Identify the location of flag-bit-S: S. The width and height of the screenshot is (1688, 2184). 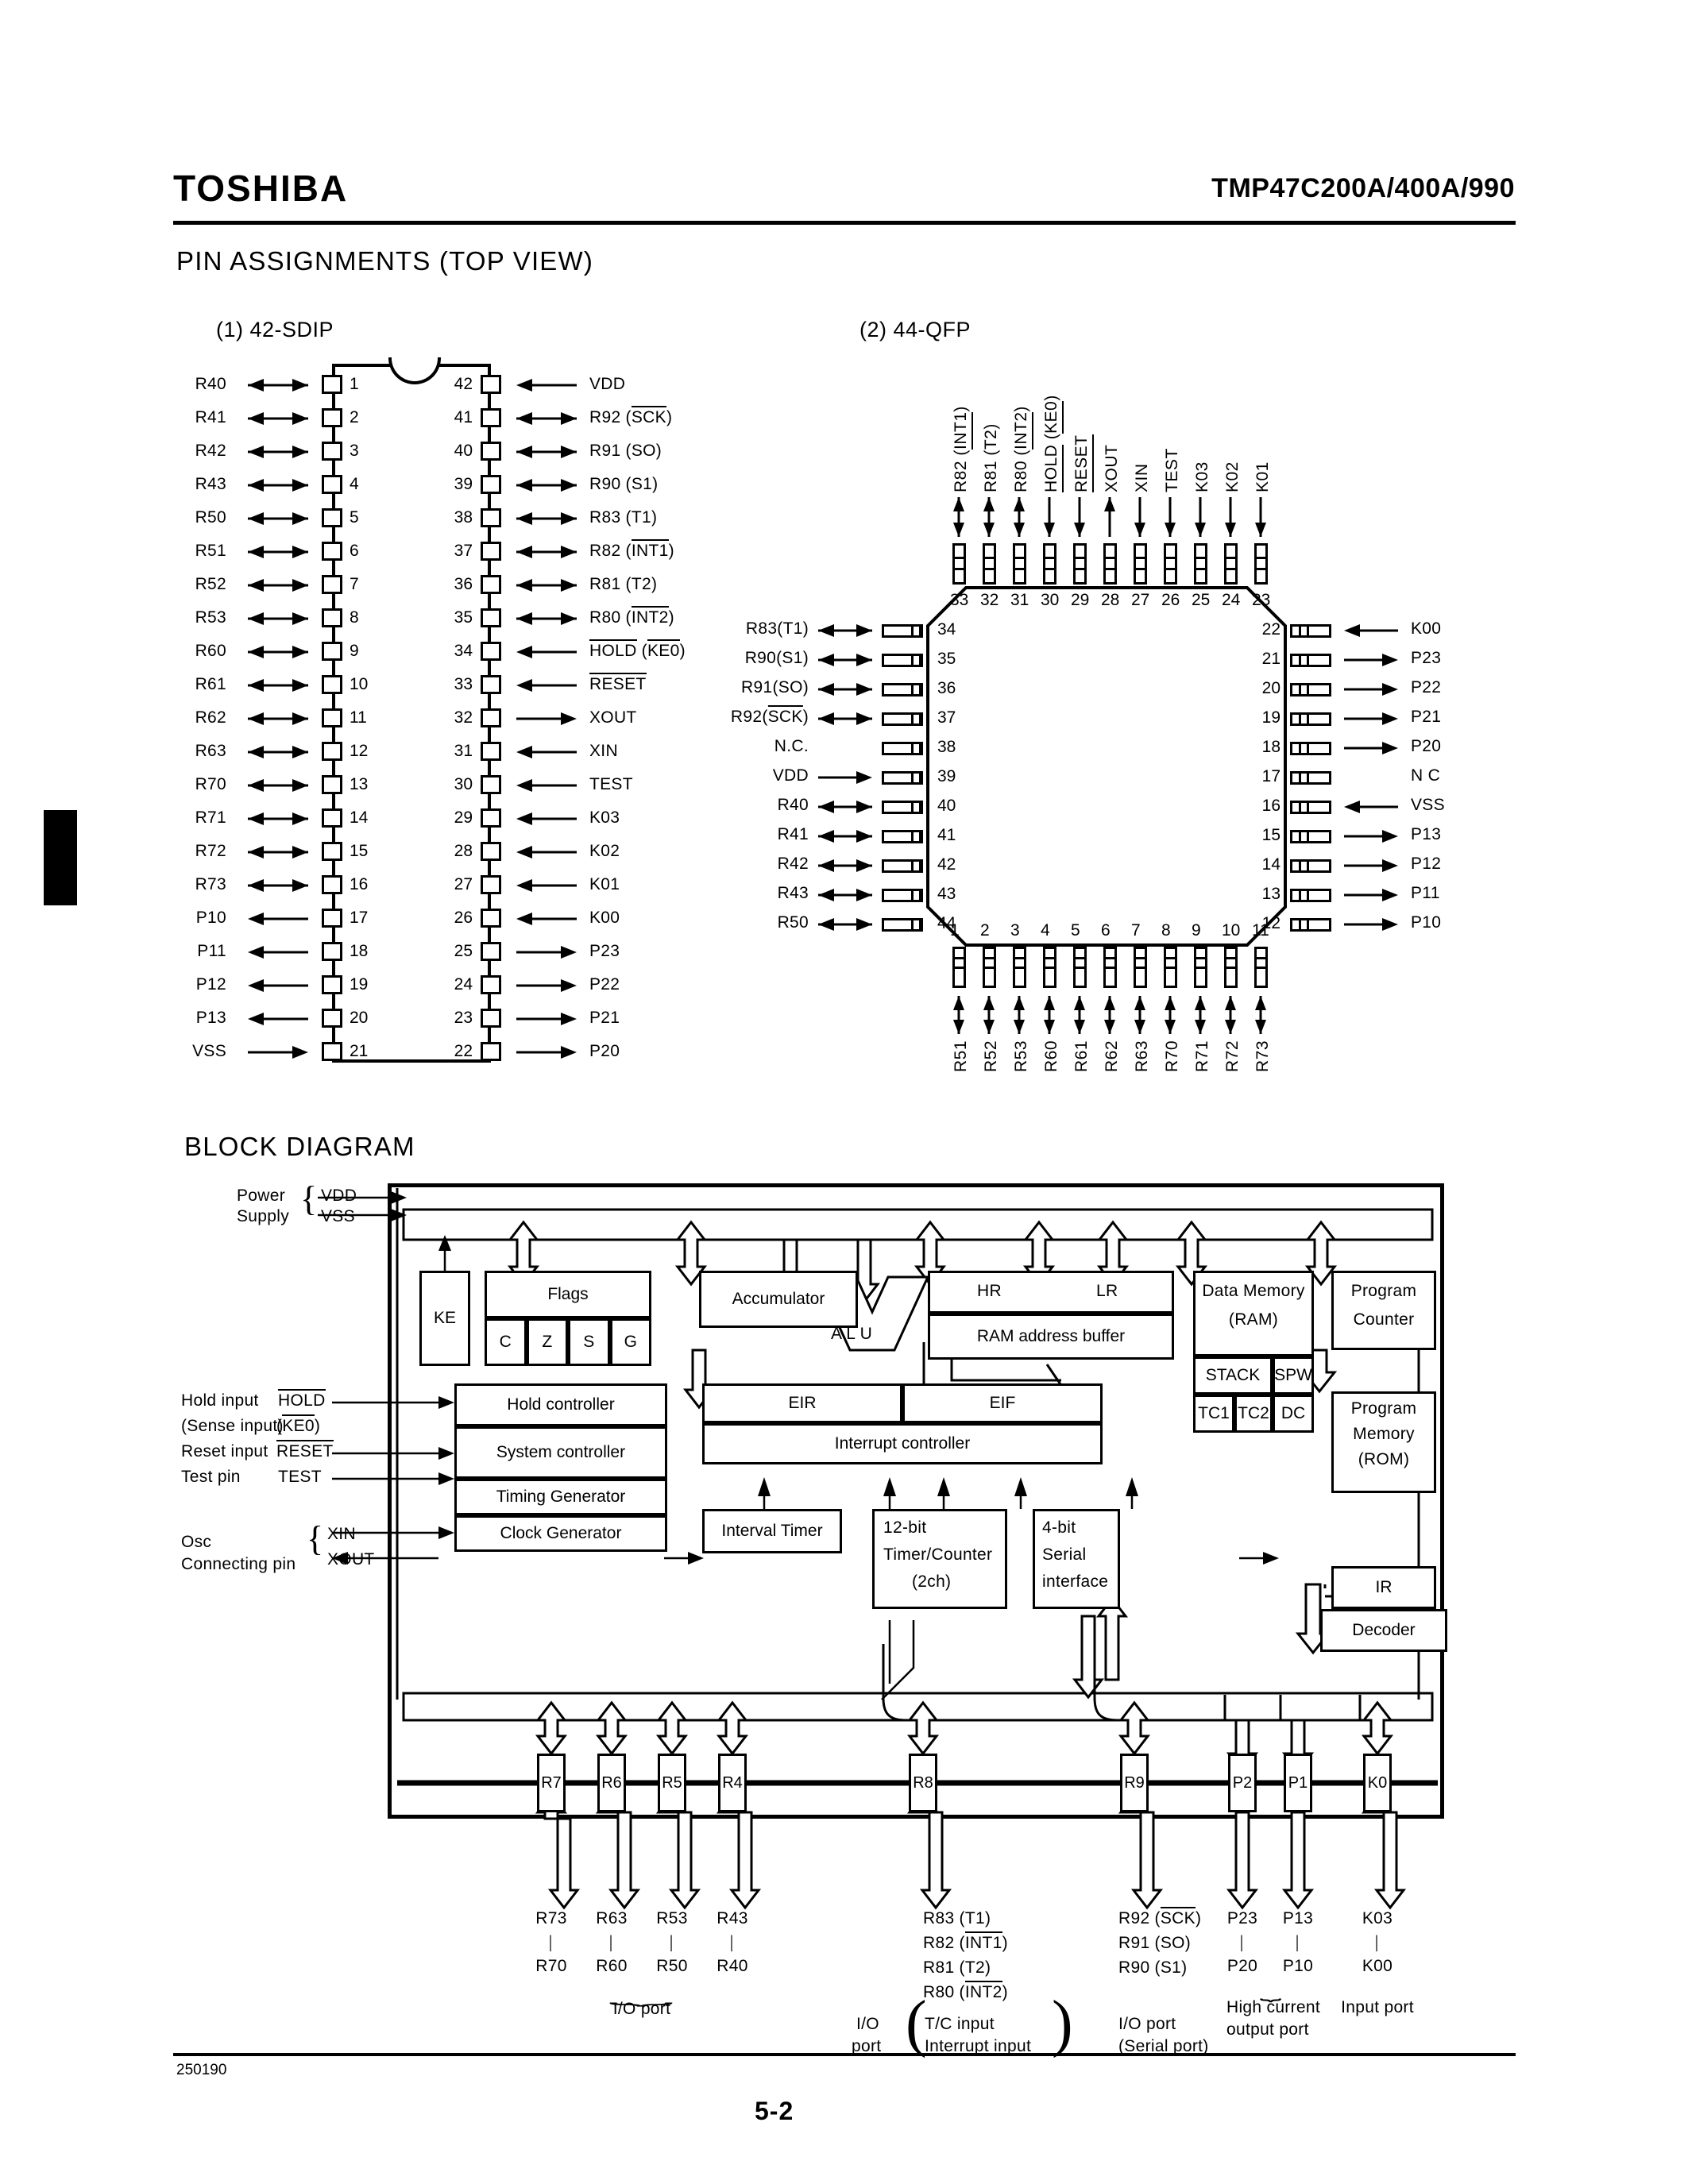
(589, 1342).